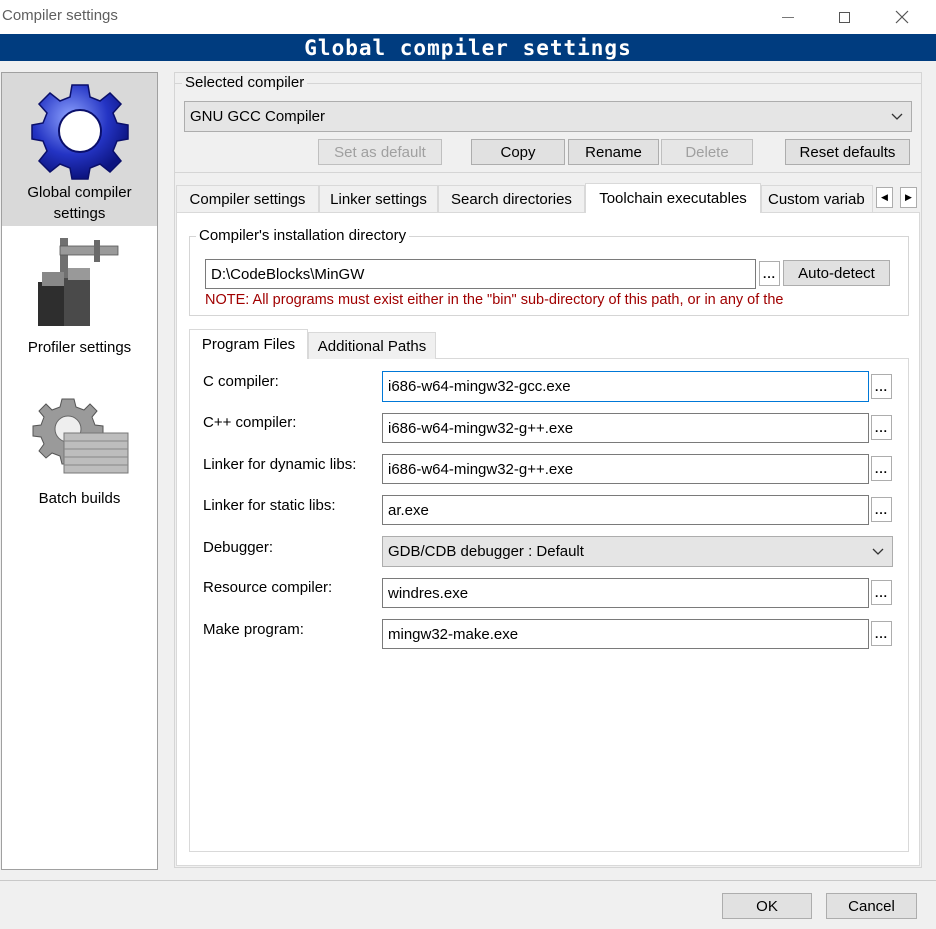 The width and height of the screenshot is (936, 929). I want to click on arrow-left-icon: ◀, so click(884, 197).